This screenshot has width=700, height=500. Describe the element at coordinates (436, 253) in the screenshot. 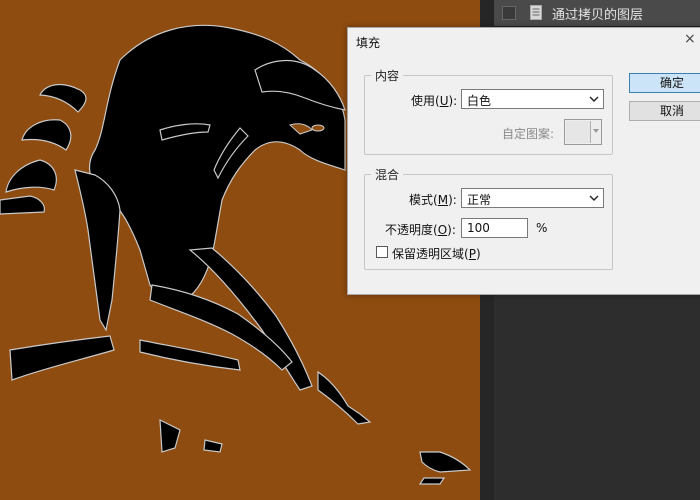

I see `preserve-transparency-label: 保留透明区域(P)` at that location.